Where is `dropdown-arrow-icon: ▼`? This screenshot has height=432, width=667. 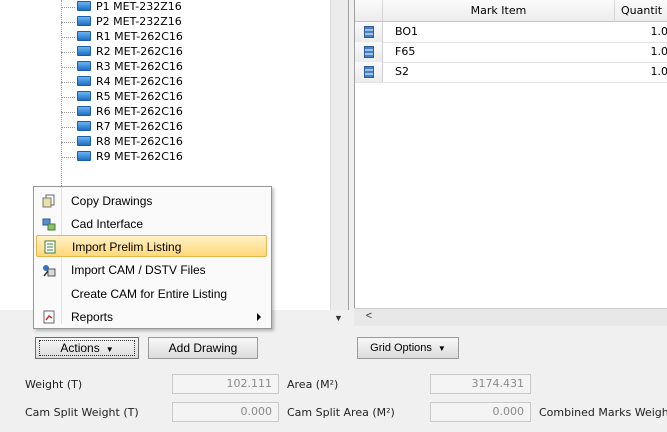 dropdown-arrow-icon: ▼ is located at coordinates (441, 348).